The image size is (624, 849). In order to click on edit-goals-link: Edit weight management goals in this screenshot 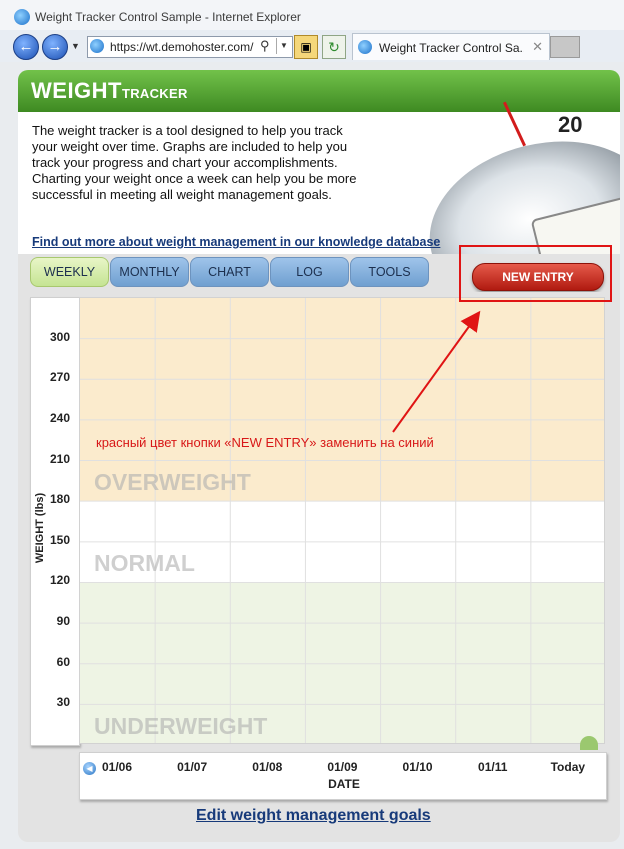, I will do `click(313, 816)`.